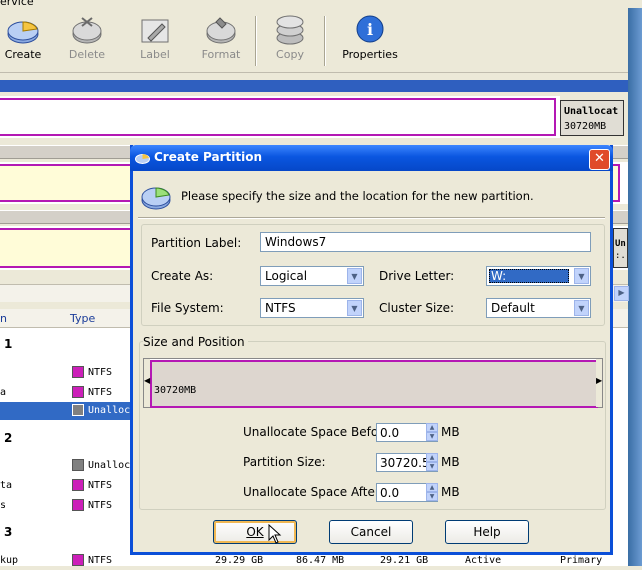  I want to click on desktop-edge, so click(635, 283).